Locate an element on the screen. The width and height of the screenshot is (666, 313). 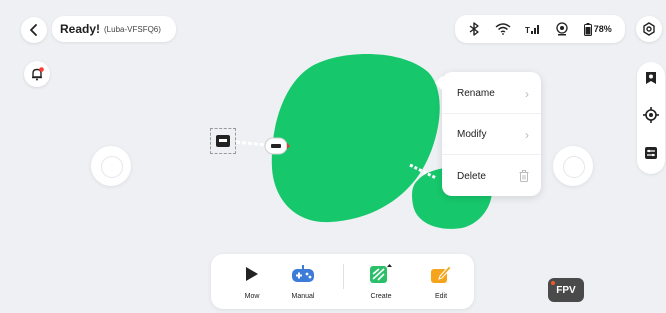
delete-label: Delete is located at coordinates (471, 176).